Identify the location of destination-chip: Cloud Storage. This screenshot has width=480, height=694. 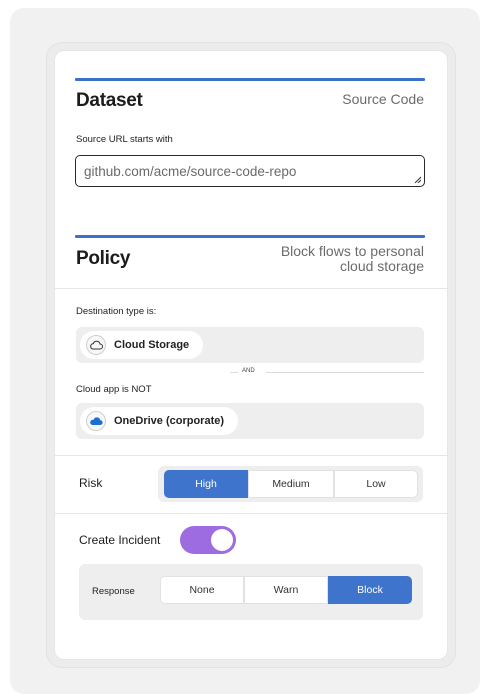
(142, 345).